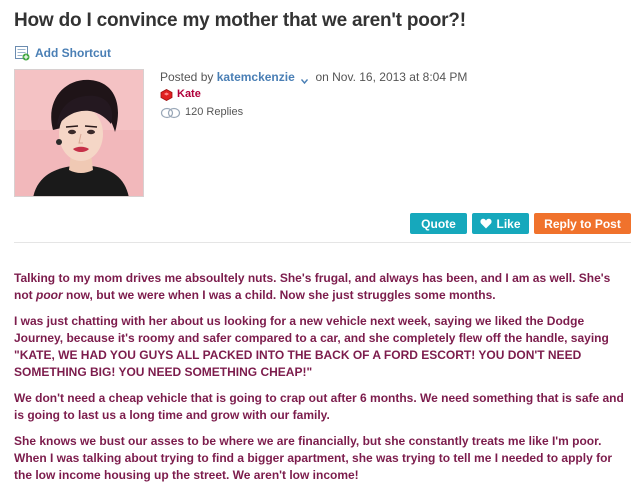 This screenshot has width=640, height=500. What do you see at coordinates (22, 53) in the screenshot?
I see `add-shortcut-icon` at bounding box center [22, 53].